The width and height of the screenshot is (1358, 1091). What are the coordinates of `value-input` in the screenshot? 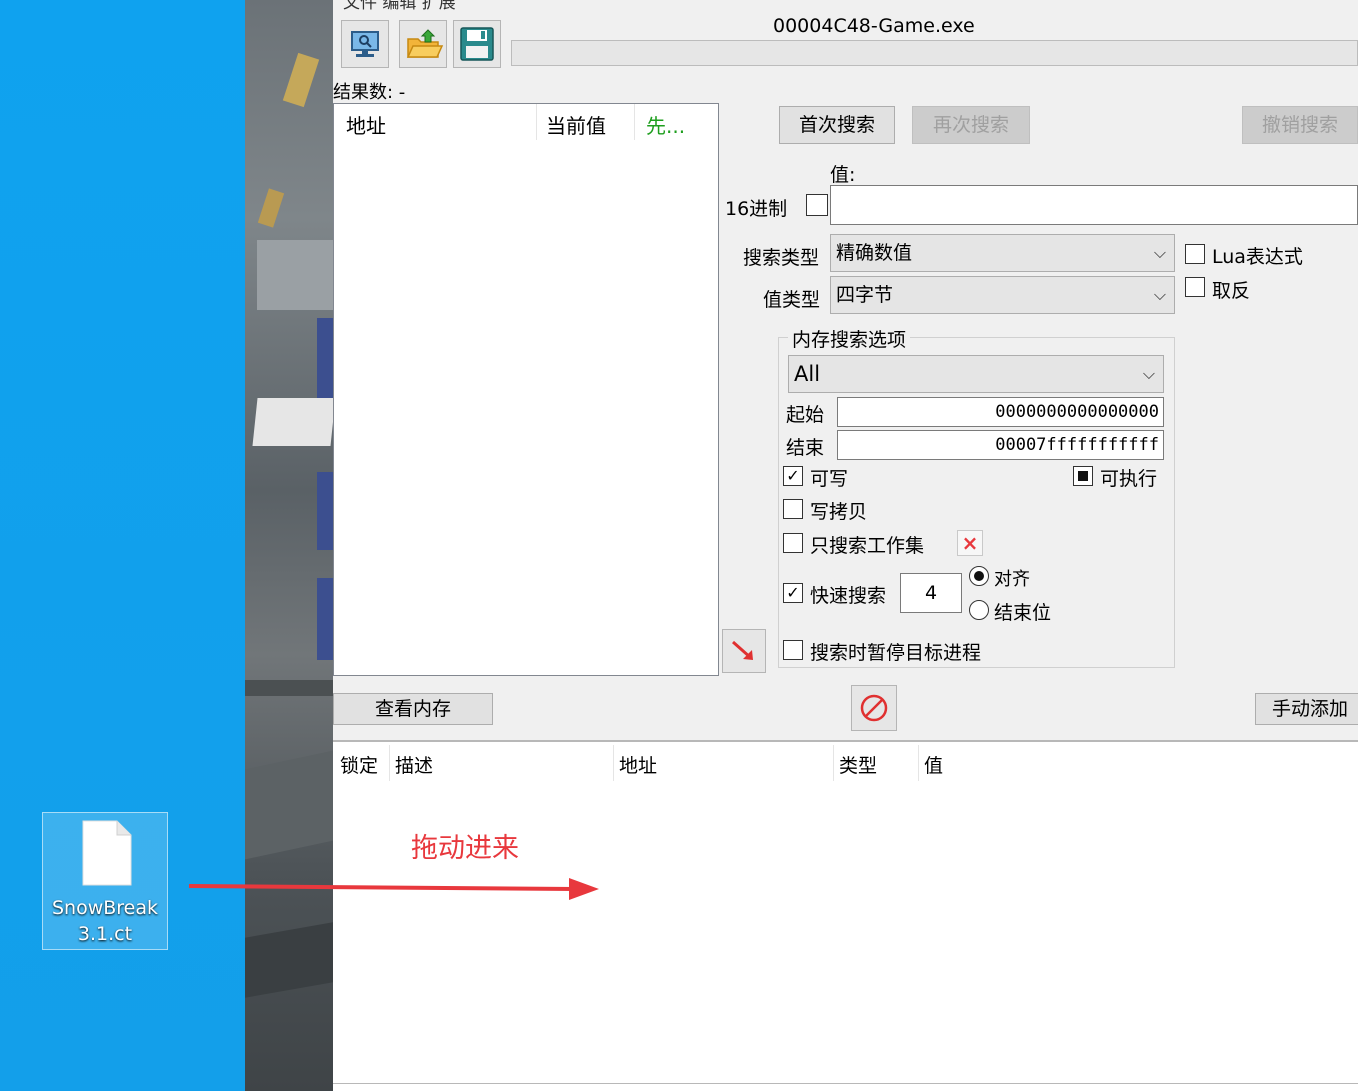 It's located at (1094, 205).